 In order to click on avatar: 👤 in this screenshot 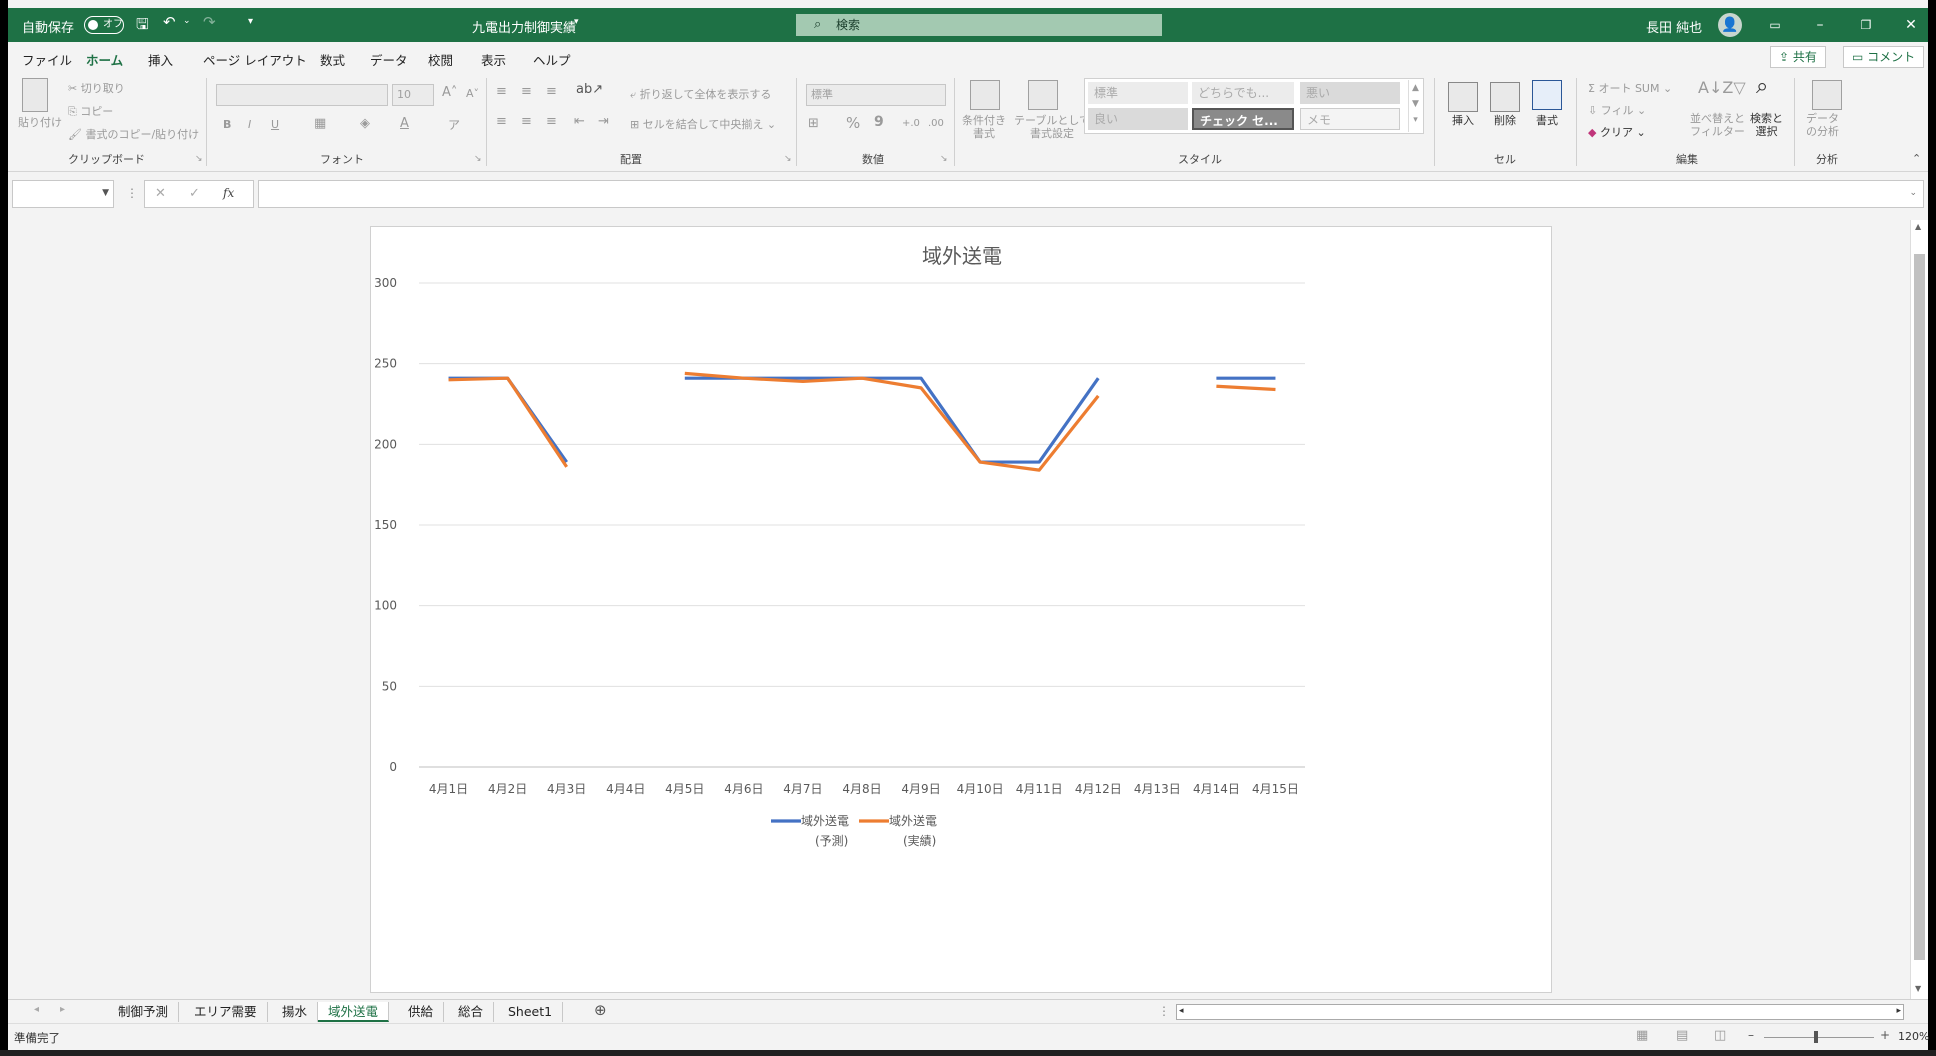, I will do `click(1730, 25)`.